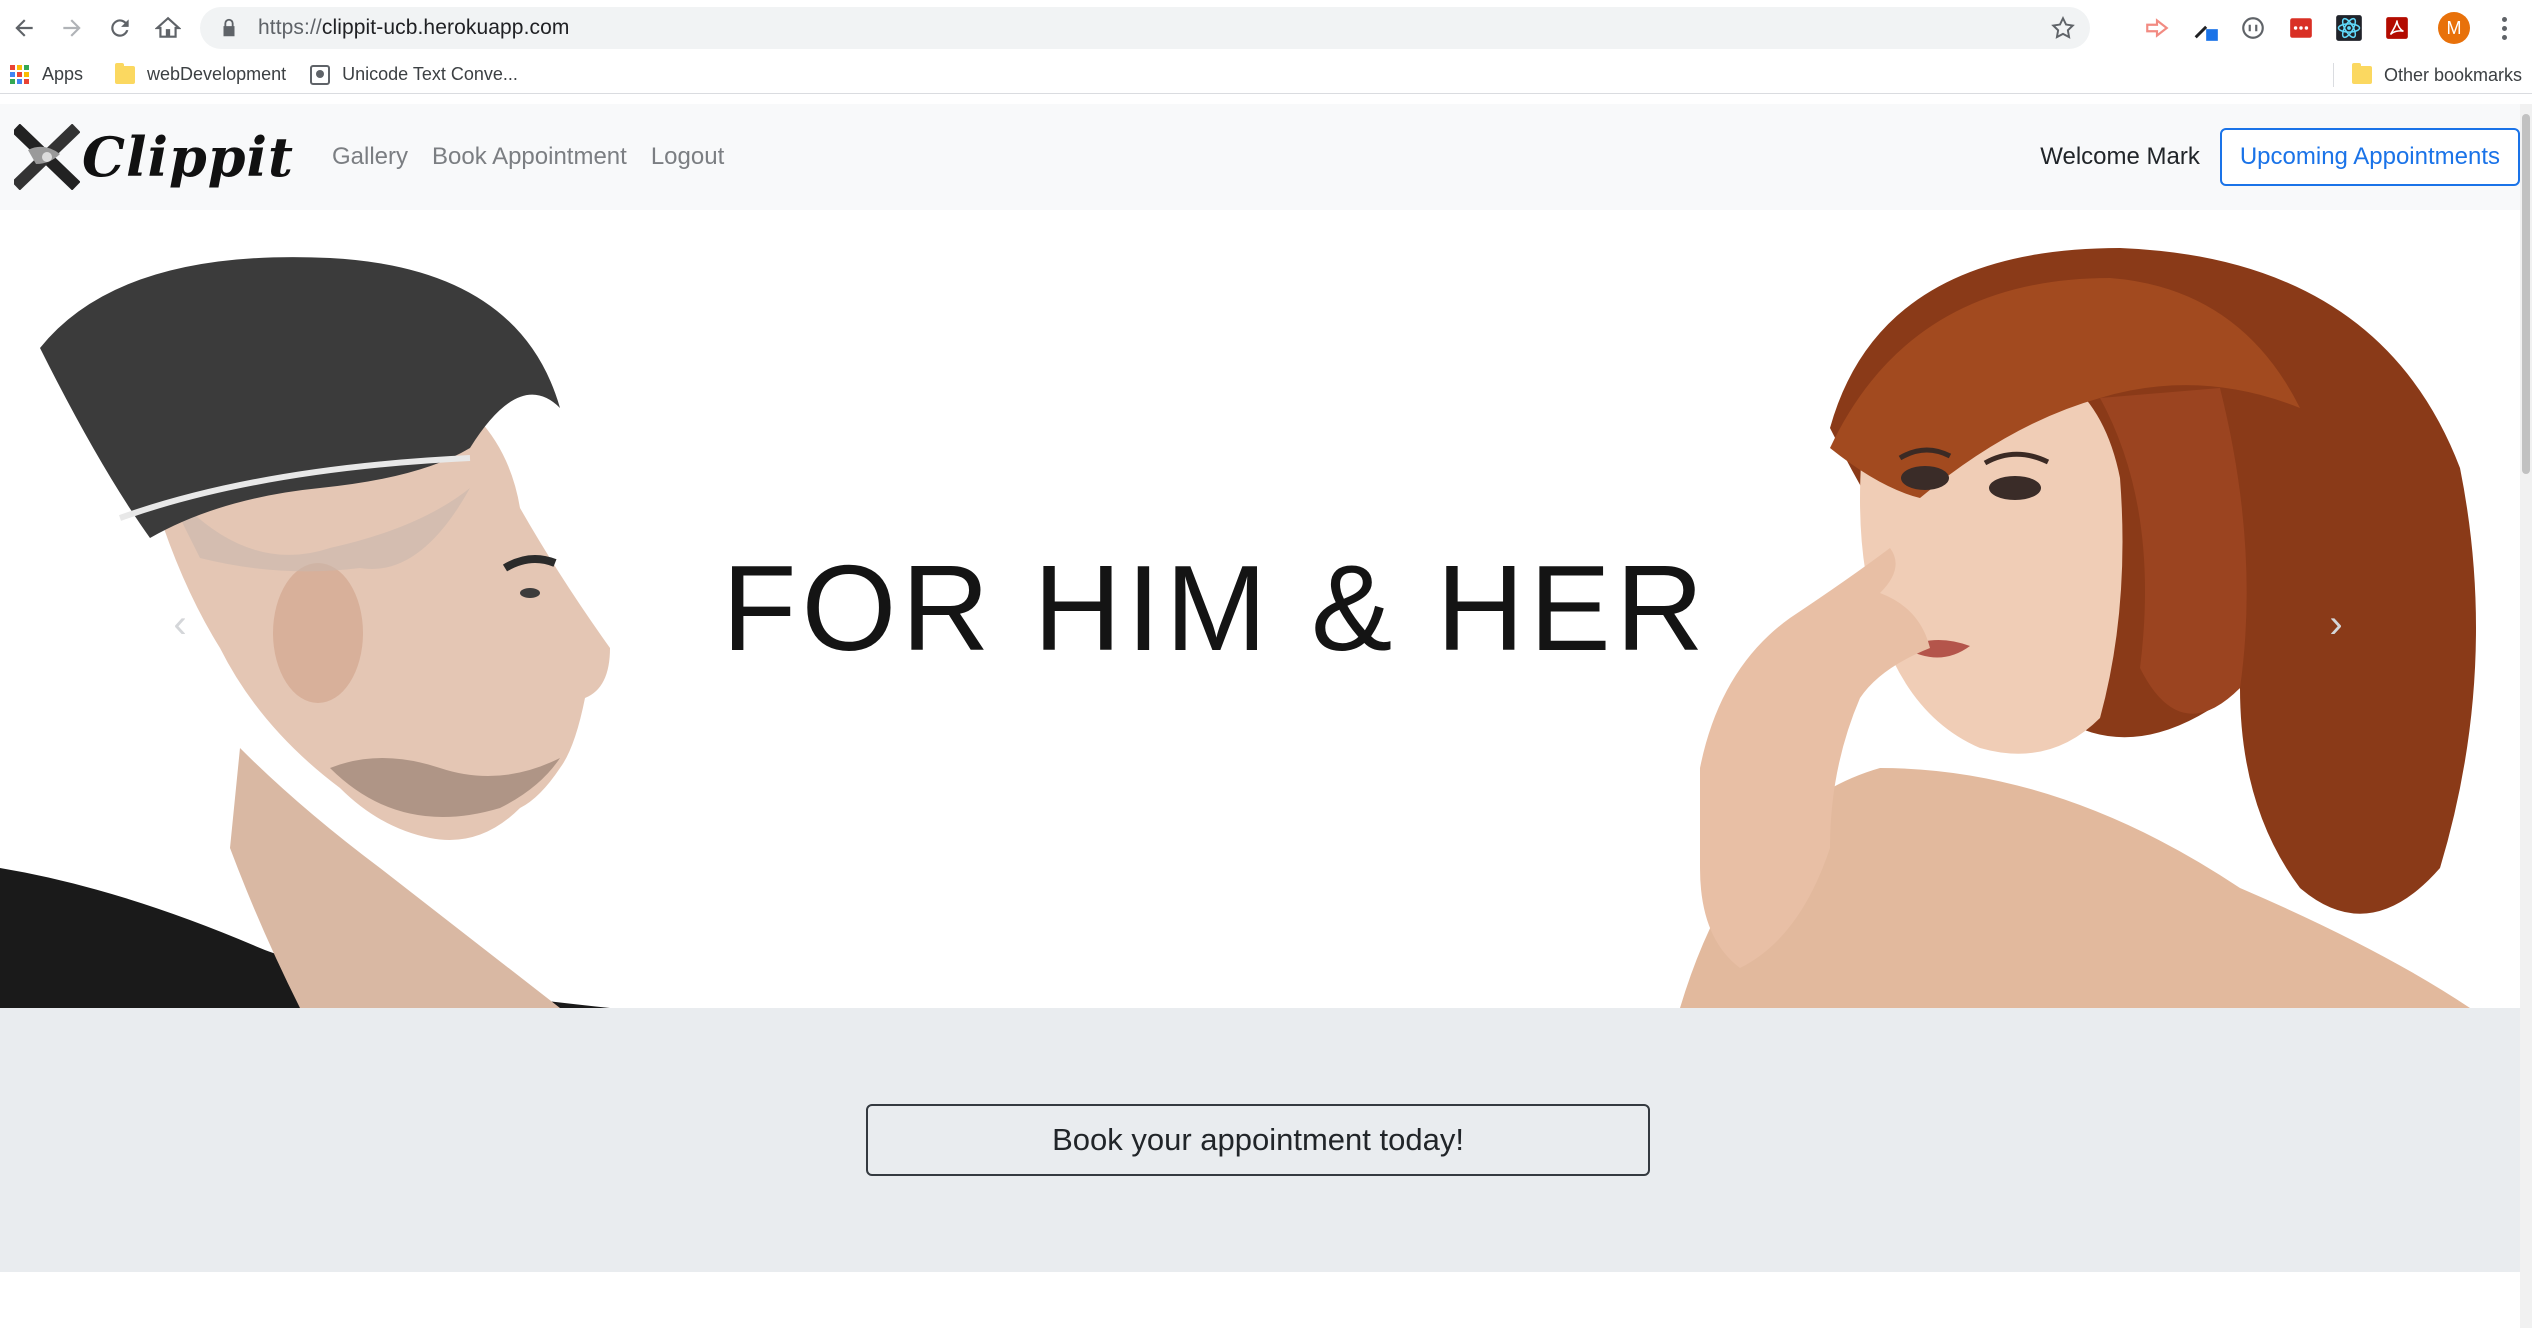 The width and height of the screenshot is (2532, 1328). What do you see at coordinates (2369, 157) in the screenshot?
I see `upcoming-appointments-button: Upcoming Appointments` at bounding box center [2369, 157].